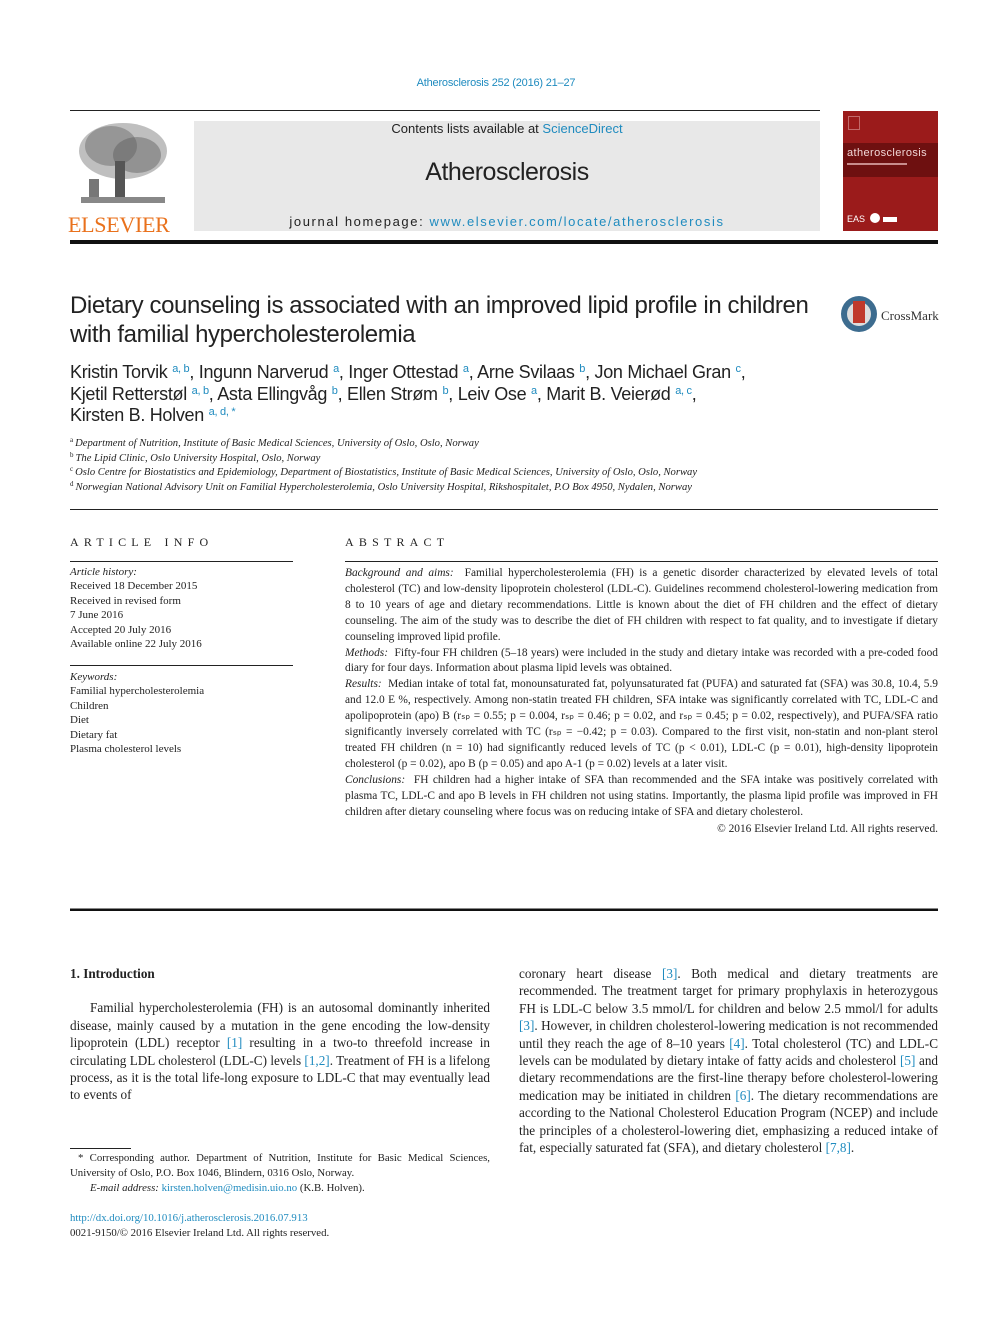 This screenshot has height=1323, width=992. I want to click on citation-link: [1], so click(234, 1042).